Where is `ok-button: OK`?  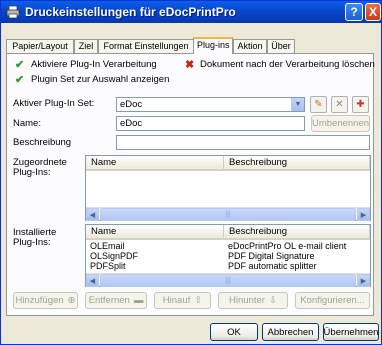
ok-button: OK is located at coordinates (234, 332).